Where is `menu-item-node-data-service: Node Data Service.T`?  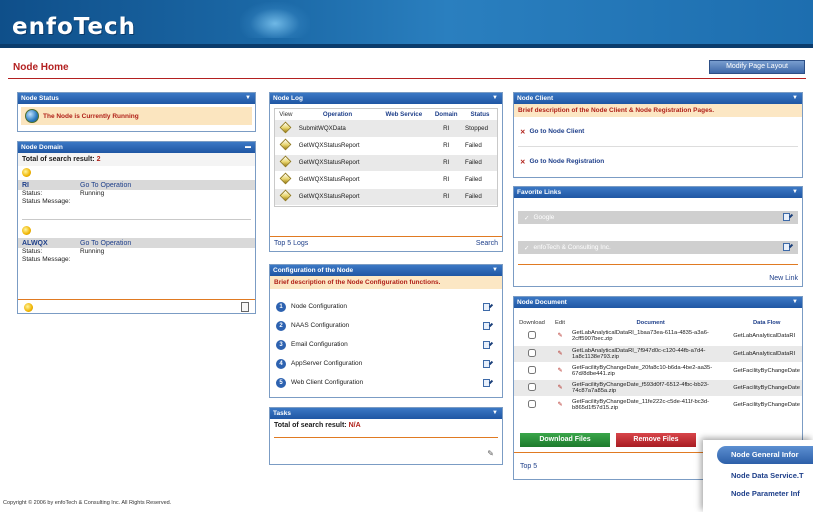 menu-item-node-data-service: Node Data Service.T is located at coordinates (758, 476).